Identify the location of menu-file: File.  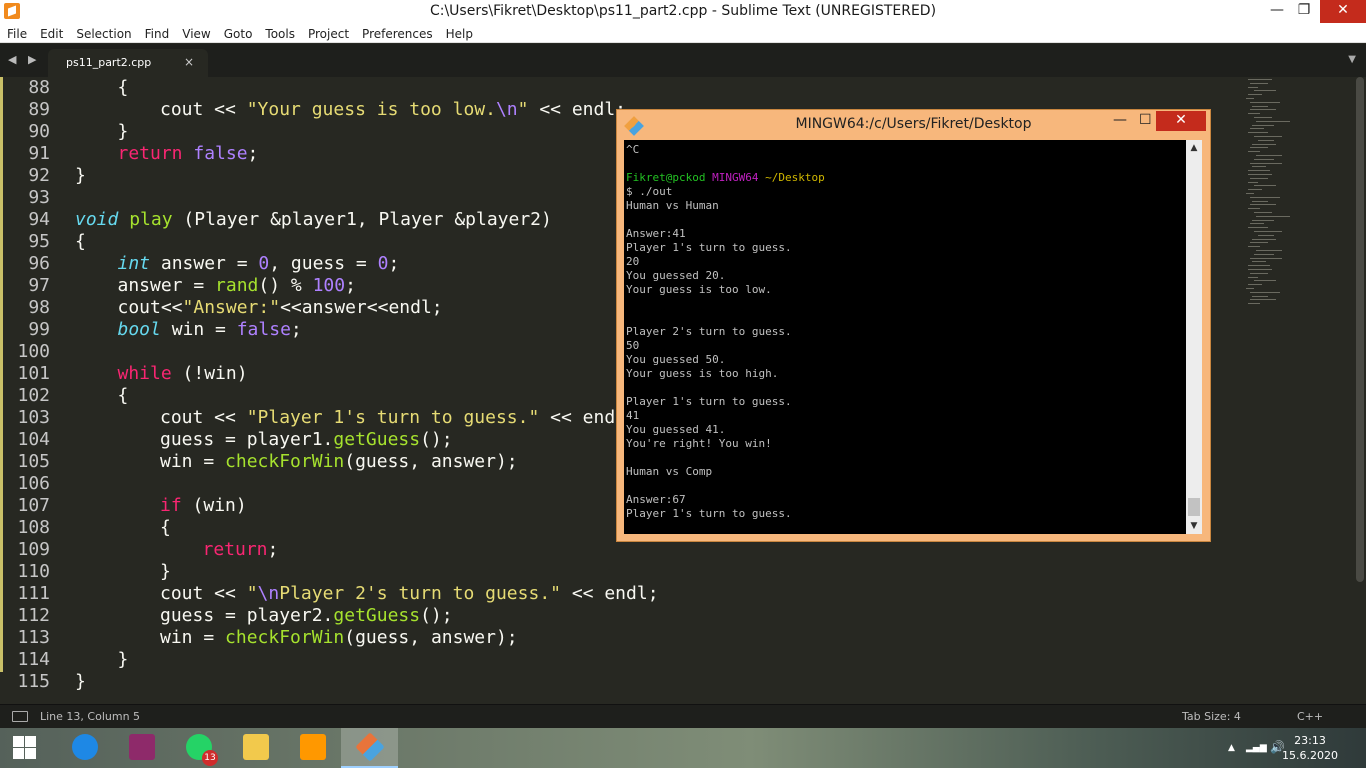
(16, 33).